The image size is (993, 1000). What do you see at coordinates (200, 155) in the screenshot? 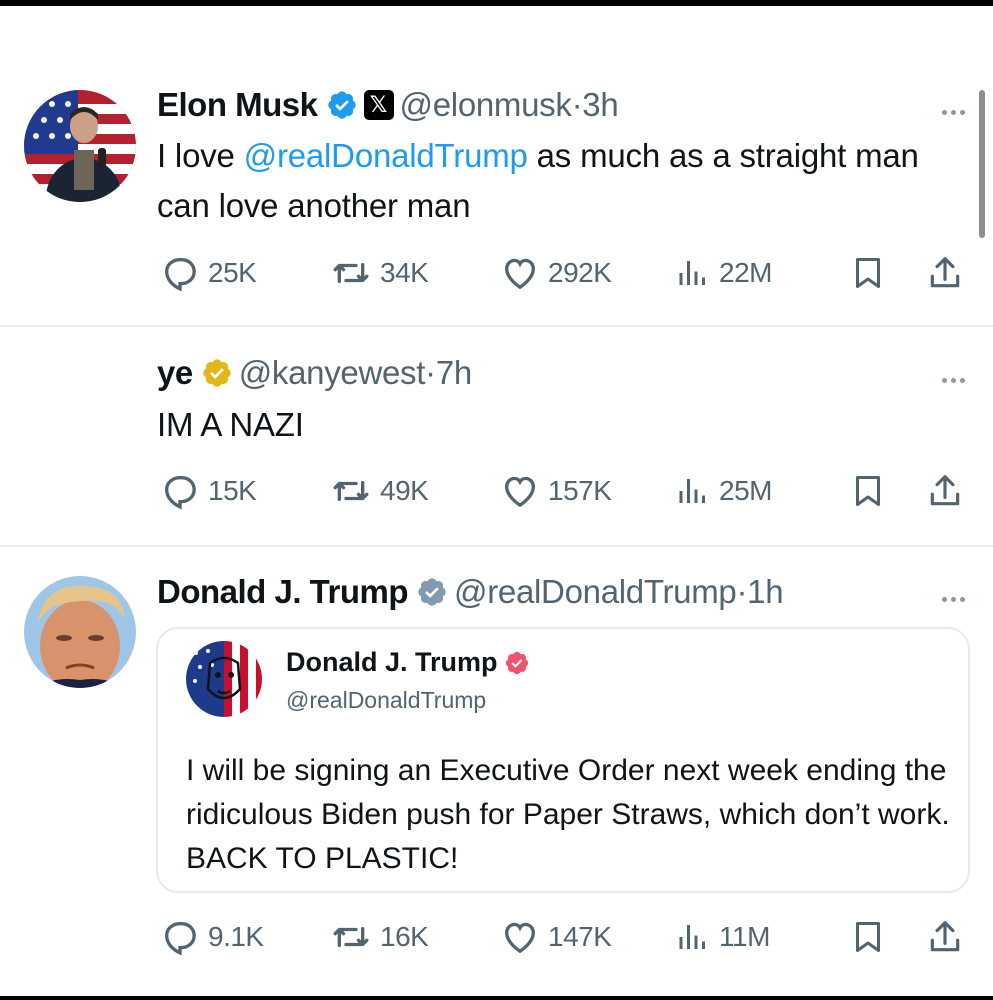
I see `tweet-text-part: I love` at bounding box center [200, 155].